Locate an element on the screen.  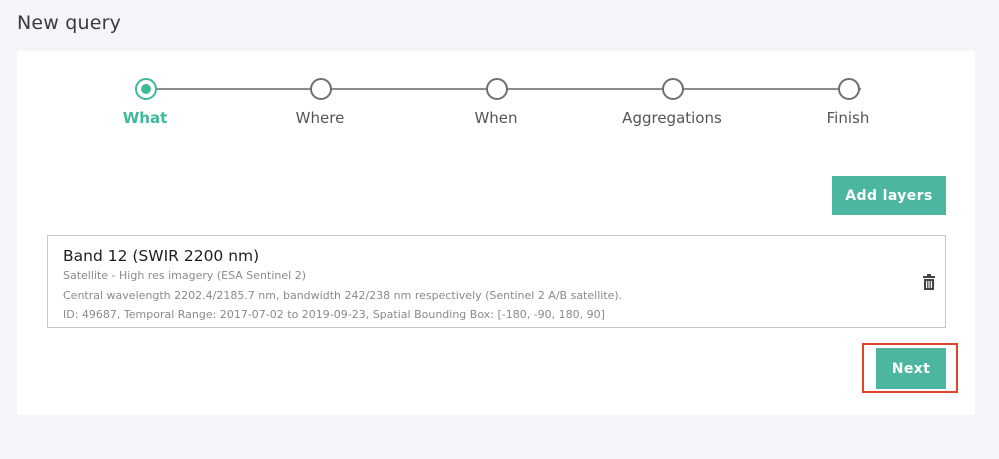
trash-icon is located at coordinates (929, 282).